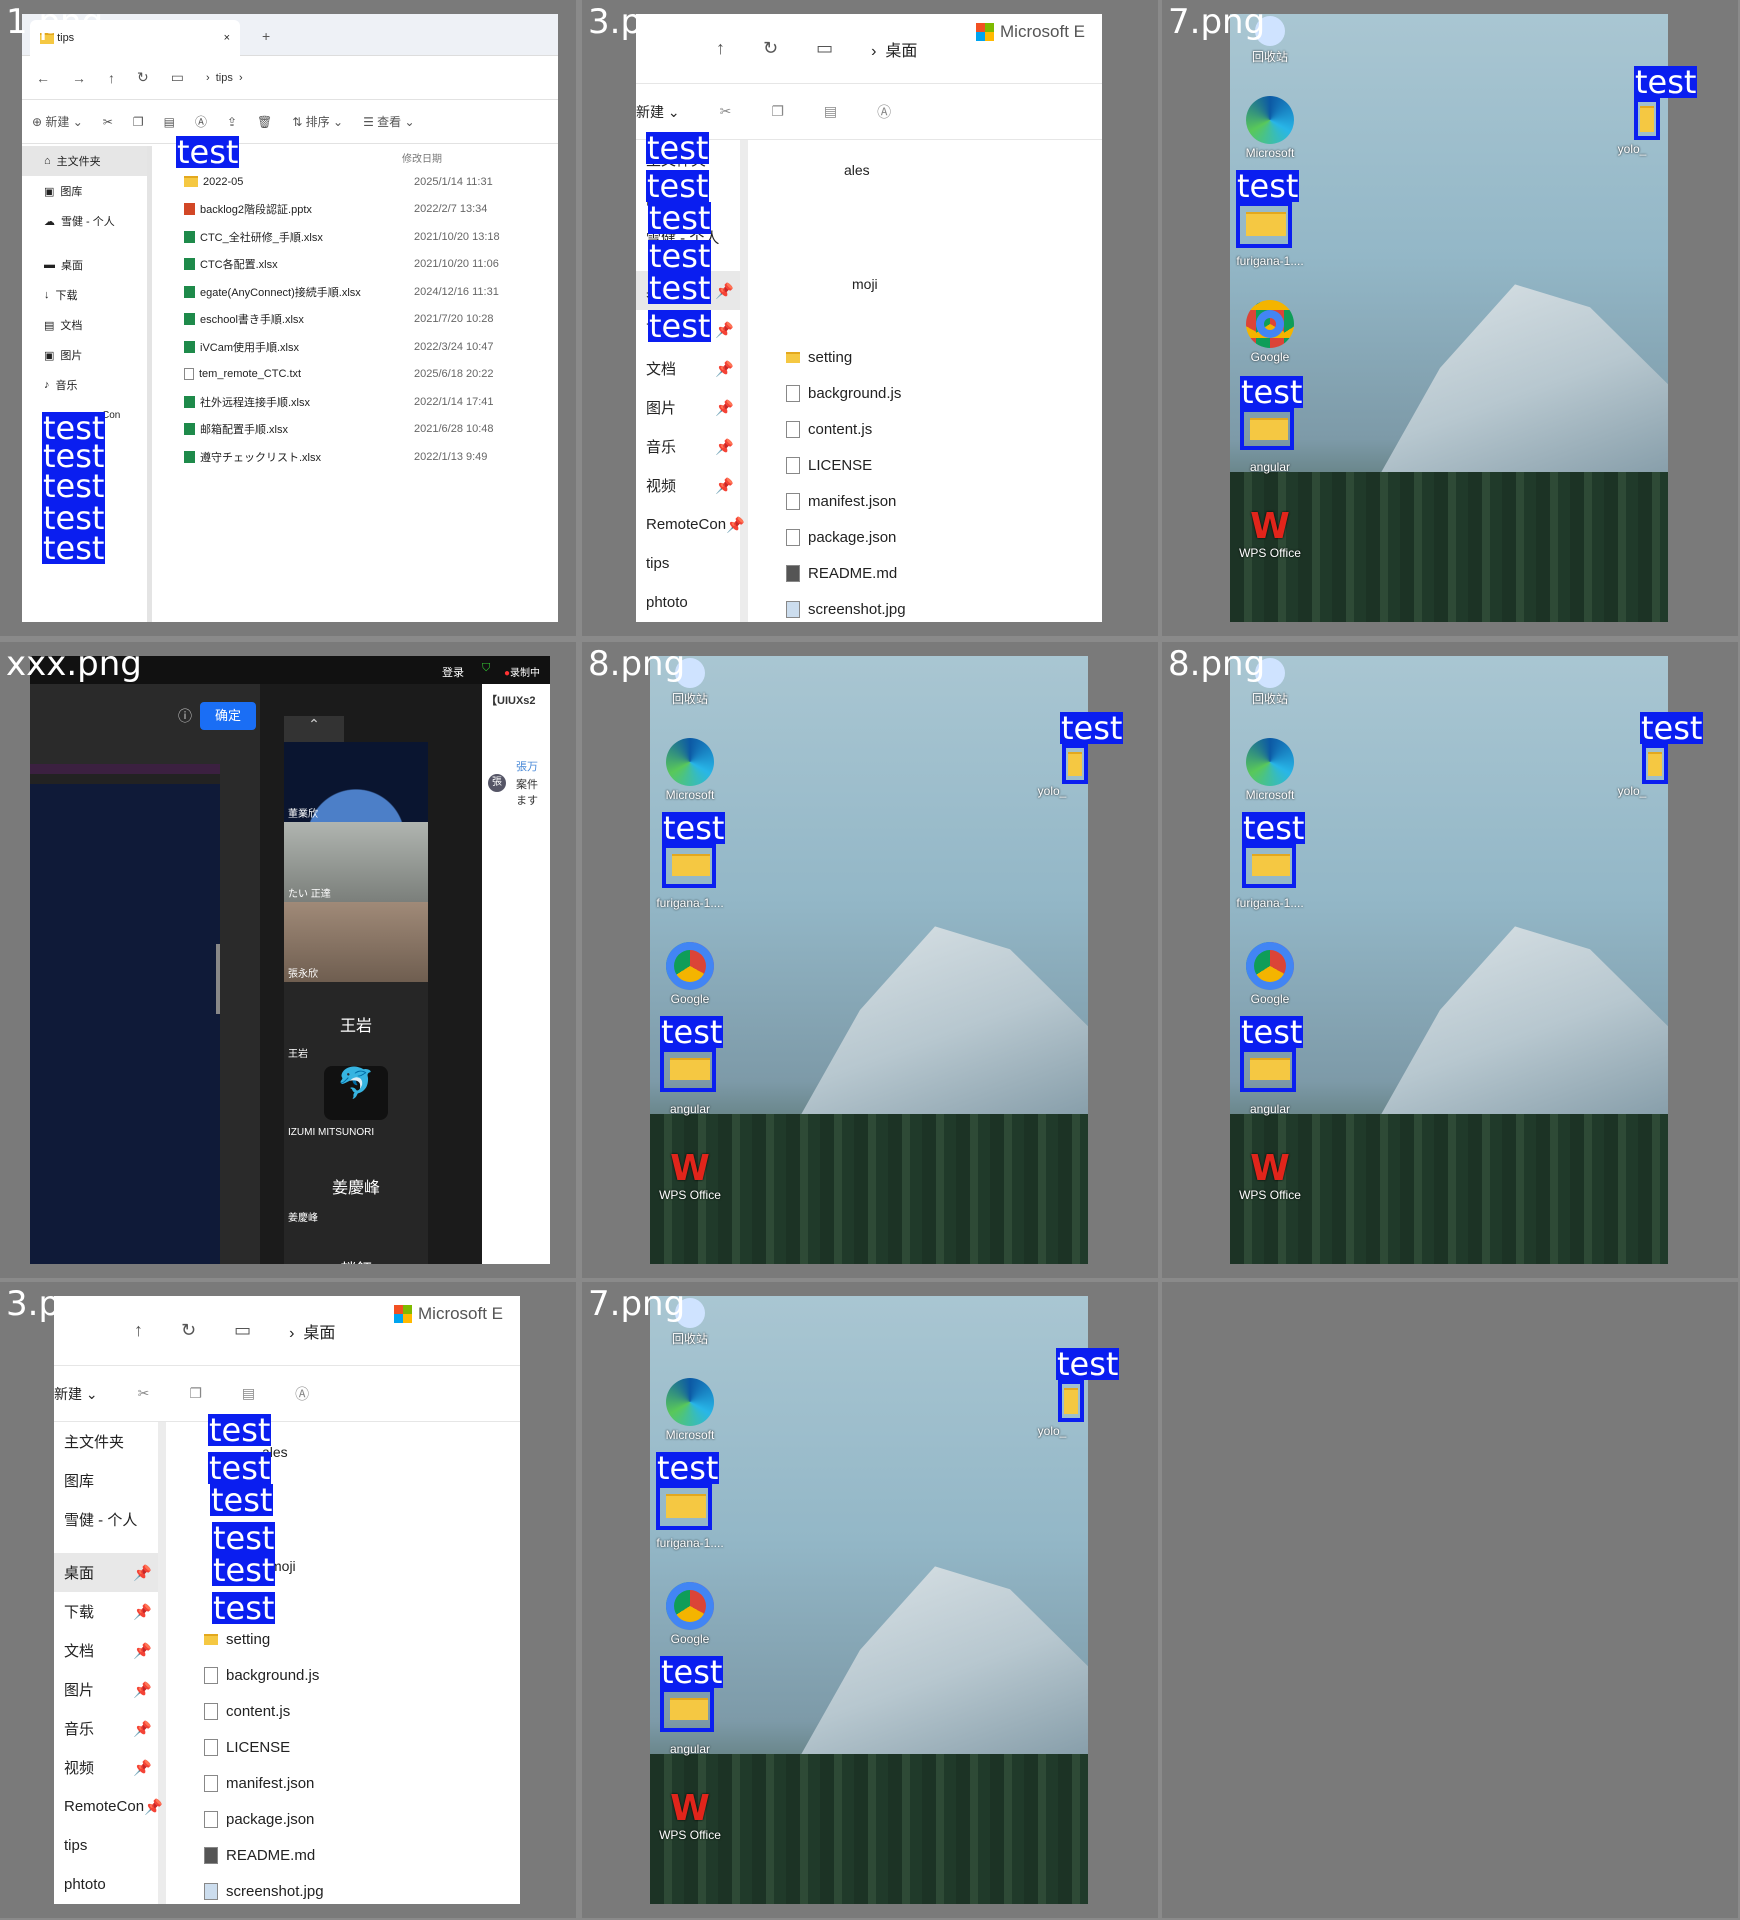 The height and width of the screenshot is (1920, 1740). Describe the element at coordinates (264, 1711) in the screenshot. I see `file-row: content.js` at that location.